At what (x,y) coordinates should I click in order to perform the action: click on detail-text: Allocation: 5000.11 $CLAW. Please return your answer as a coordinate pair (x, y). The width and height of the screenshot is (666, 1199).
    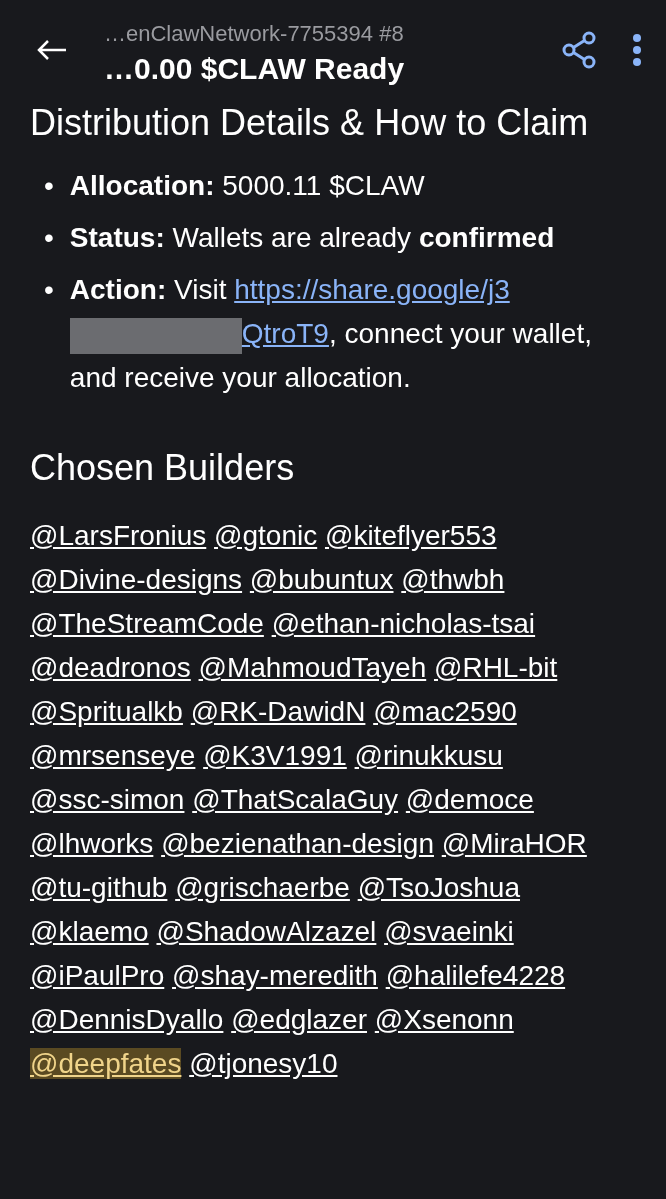
    Looking at the image, I should click on (247, 186).